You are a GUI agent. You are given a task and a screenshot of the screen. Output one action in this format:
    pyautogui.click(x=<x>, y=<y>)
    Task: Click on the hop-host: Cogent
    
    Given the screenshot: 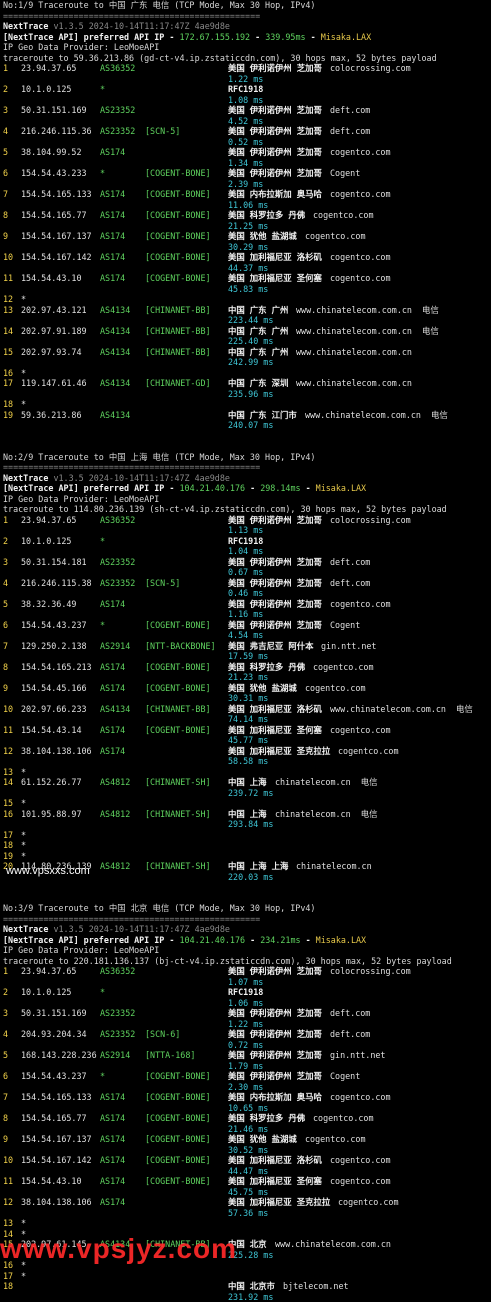 What is the action you would take?
    pyautogui.click(x=345, y=625)
    